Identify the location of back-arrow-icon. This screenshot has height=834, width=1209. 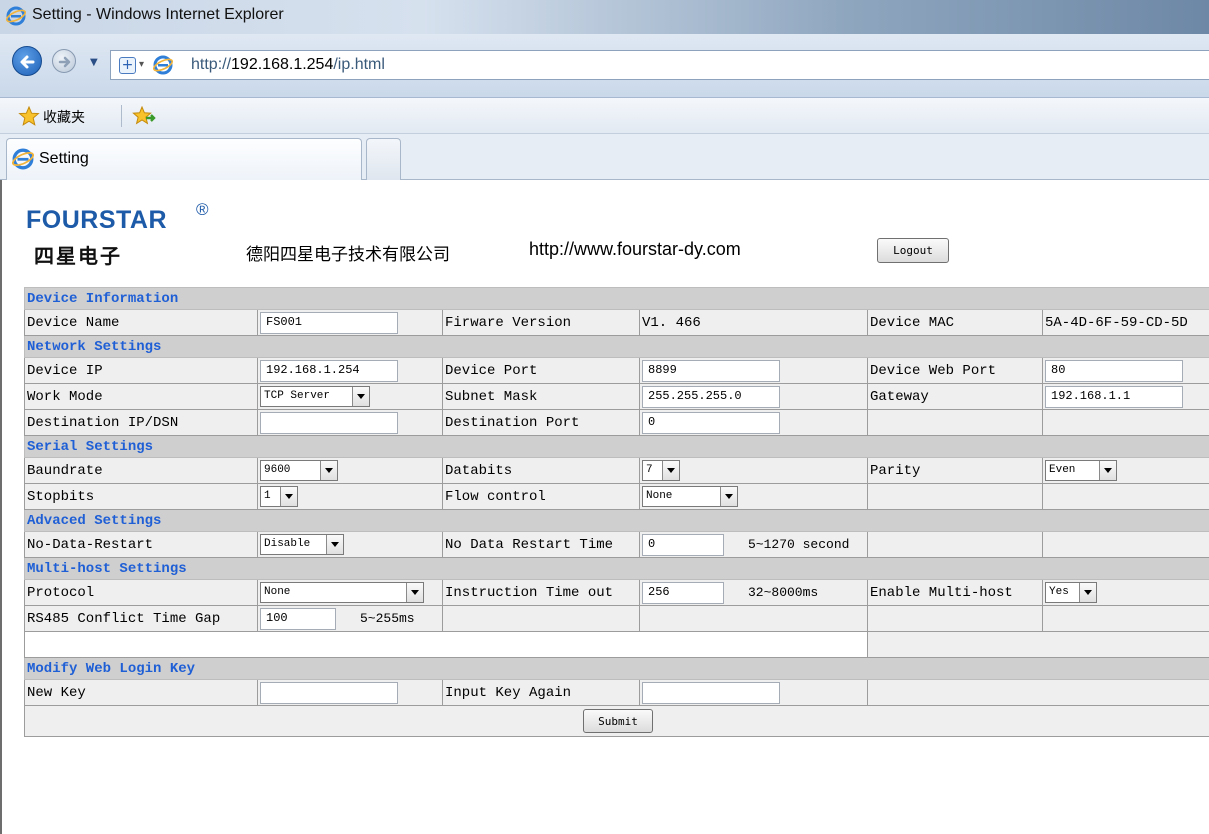
(27, 62).